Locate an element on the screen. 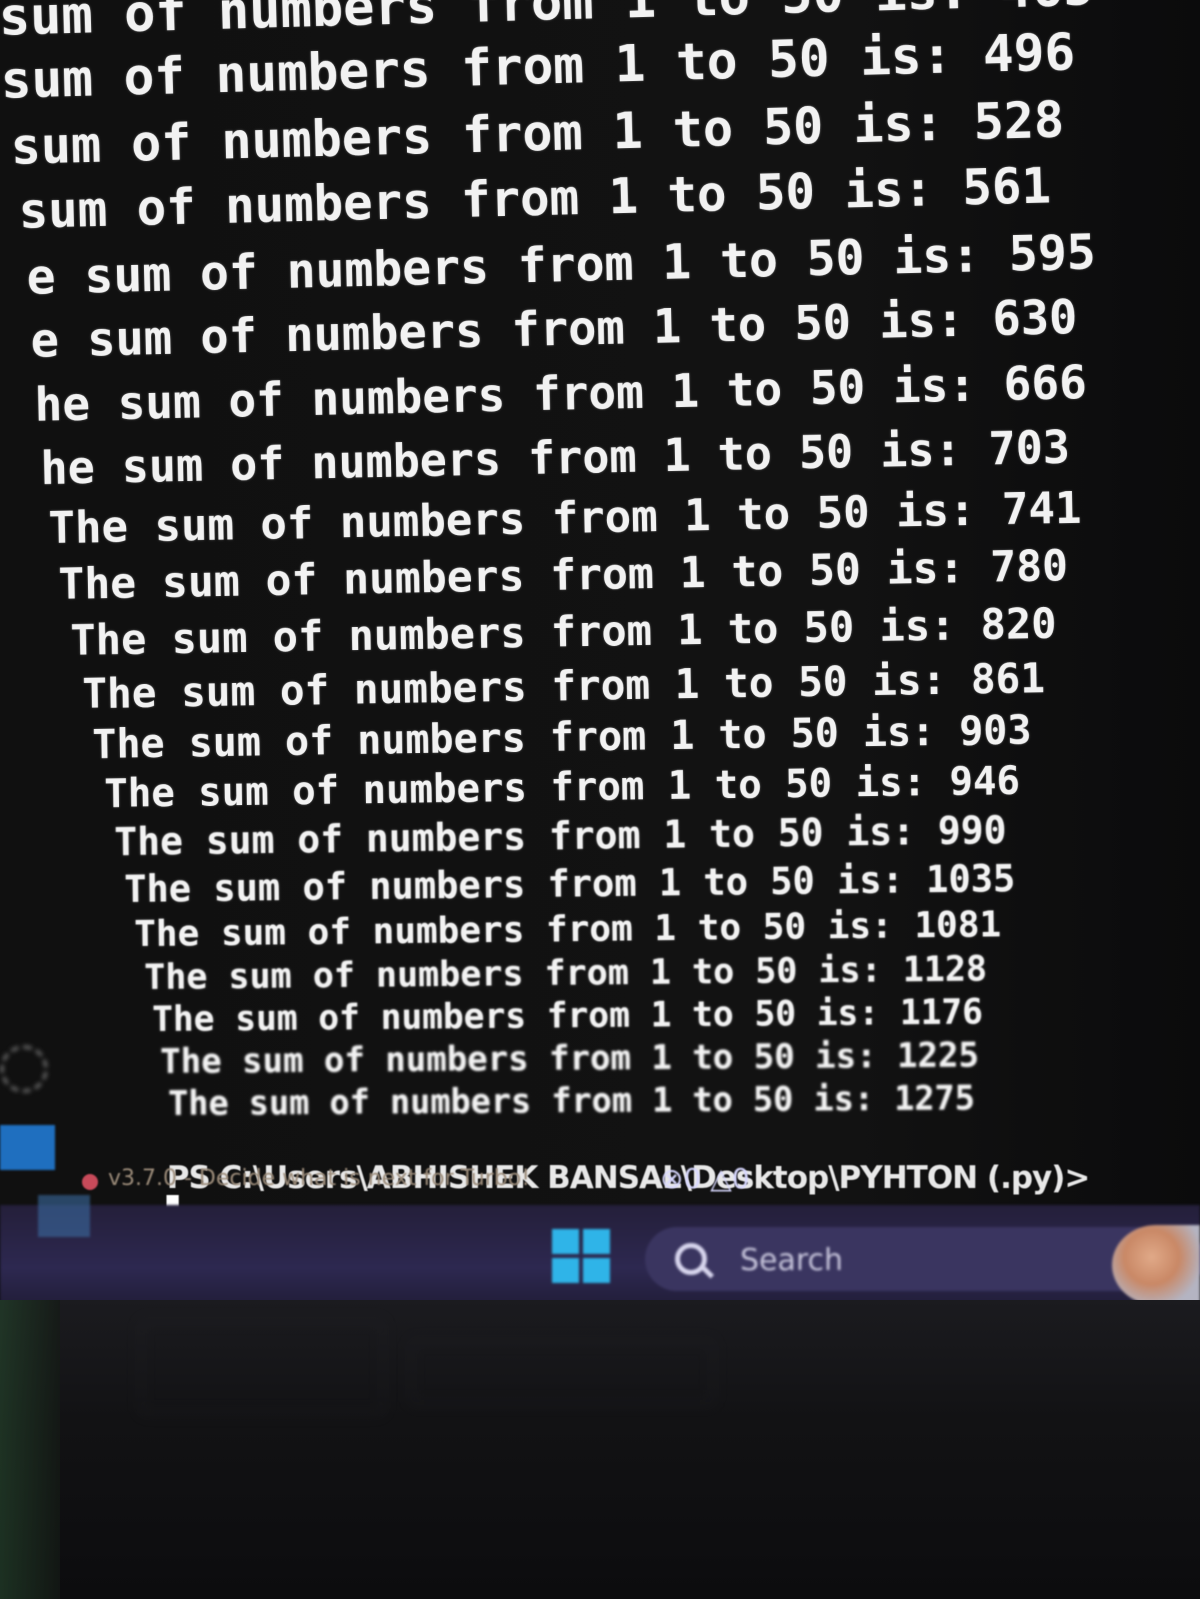 The width and height of the screenshot is (1200, 1599). background-foliage is located at coordinates (30, 1449).